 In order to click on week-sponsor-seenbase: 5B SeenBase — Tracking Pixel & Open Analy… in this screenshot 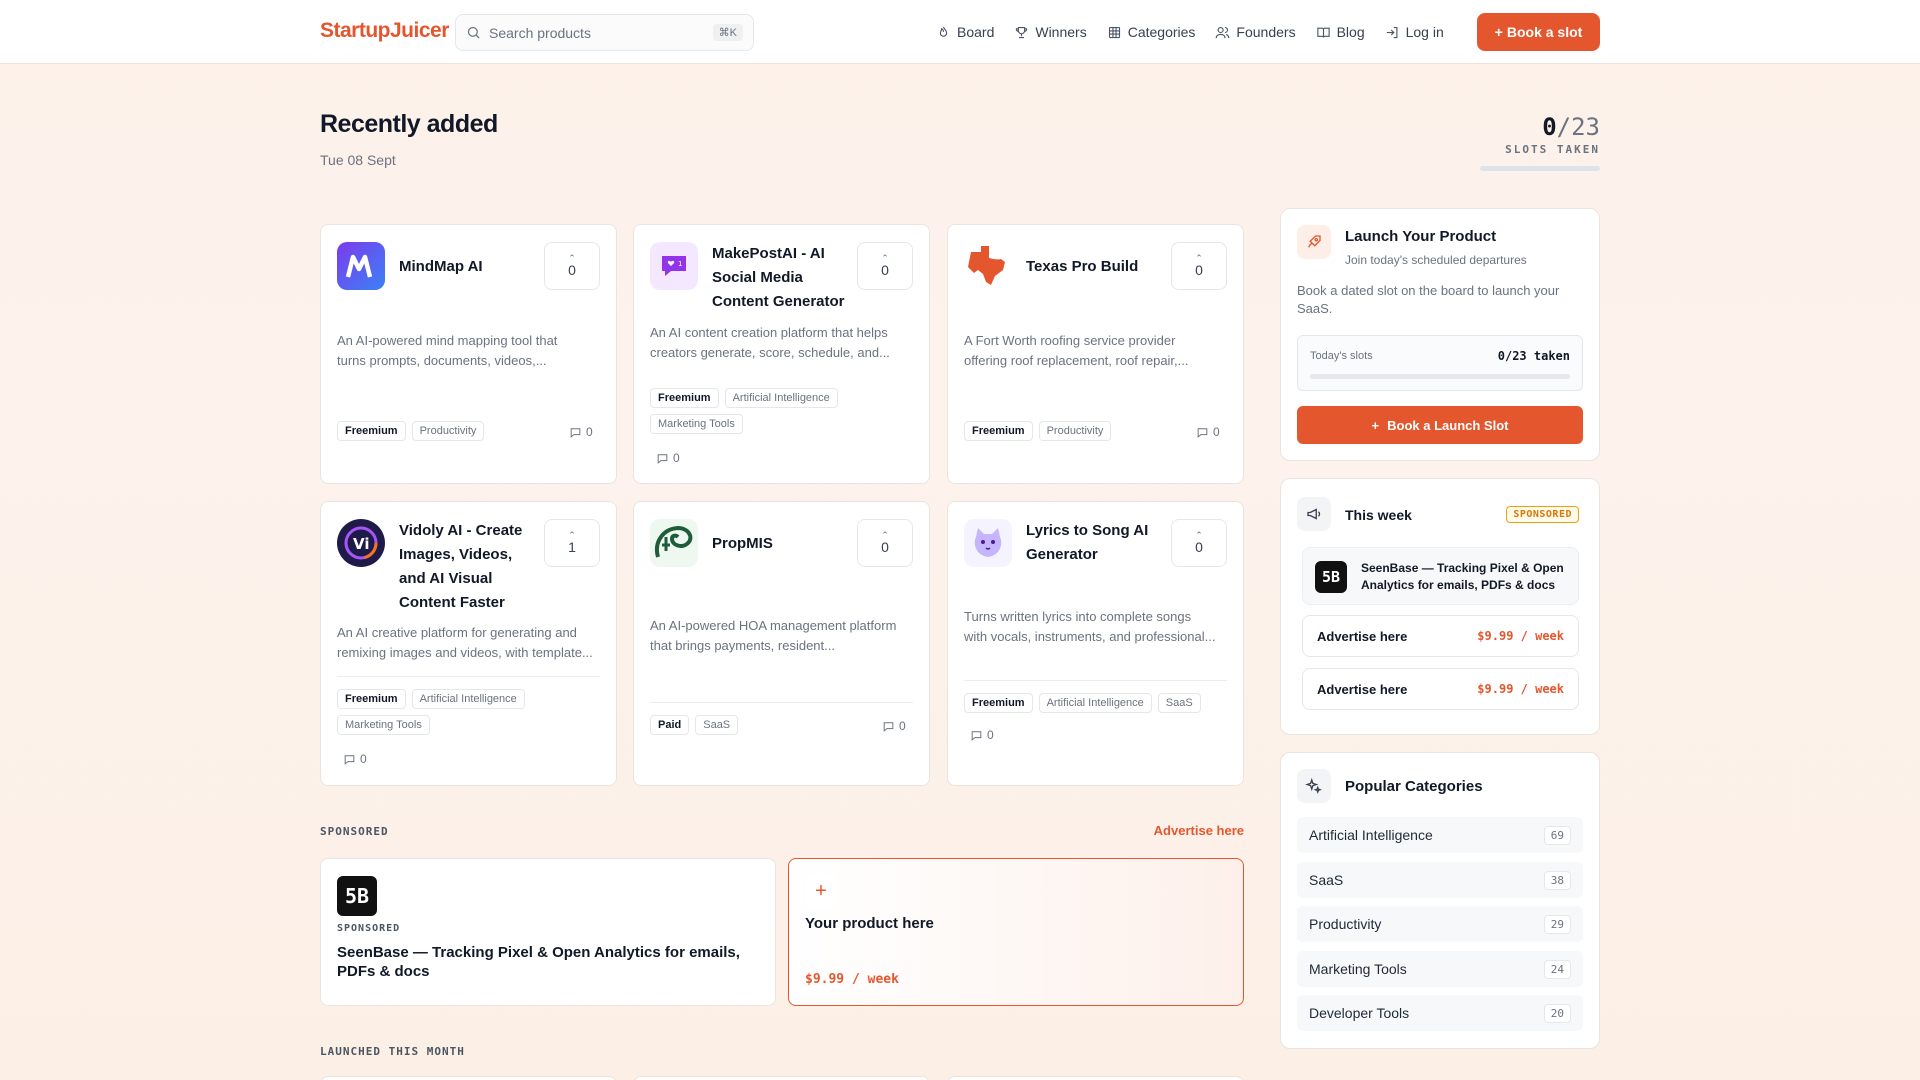, I will do `click(1440, 576)`.